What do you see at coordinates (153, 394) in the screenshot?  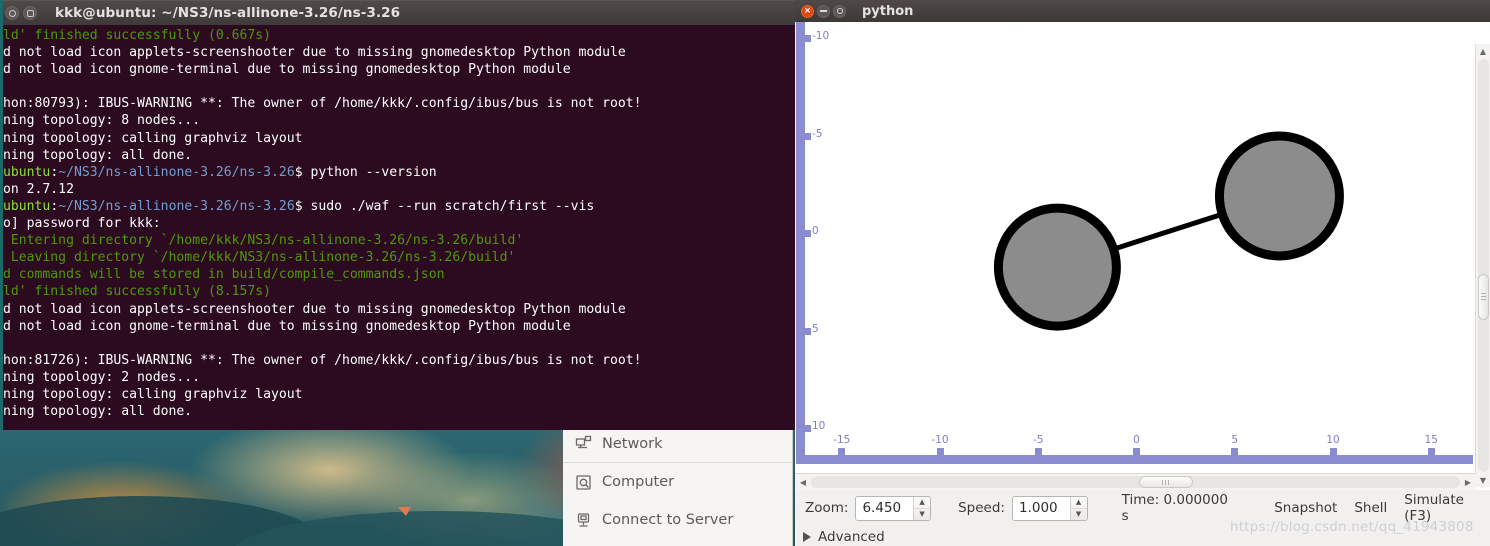 I see `terminal-line: ning topology: calling graphviz layout` at bounding box center [153, 394].